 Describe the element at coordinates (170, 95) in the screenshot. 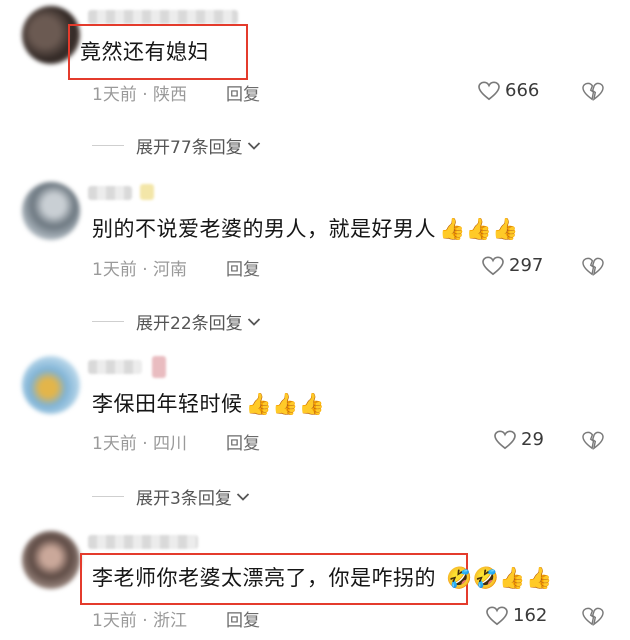

I see `comment-location: 陕西` at that location.